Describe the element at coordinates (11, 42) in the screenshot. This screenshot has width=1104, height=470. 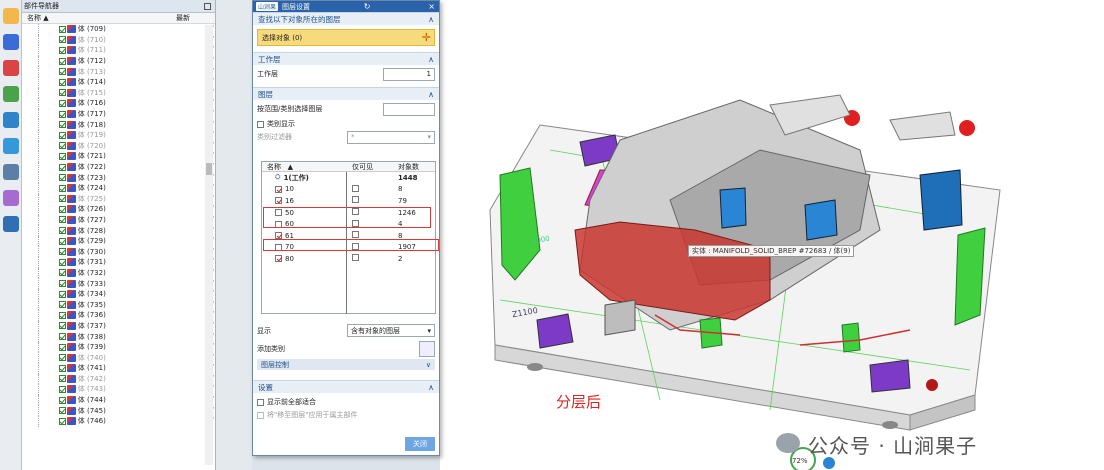
I see `constraint-navigator-icon` at that location.